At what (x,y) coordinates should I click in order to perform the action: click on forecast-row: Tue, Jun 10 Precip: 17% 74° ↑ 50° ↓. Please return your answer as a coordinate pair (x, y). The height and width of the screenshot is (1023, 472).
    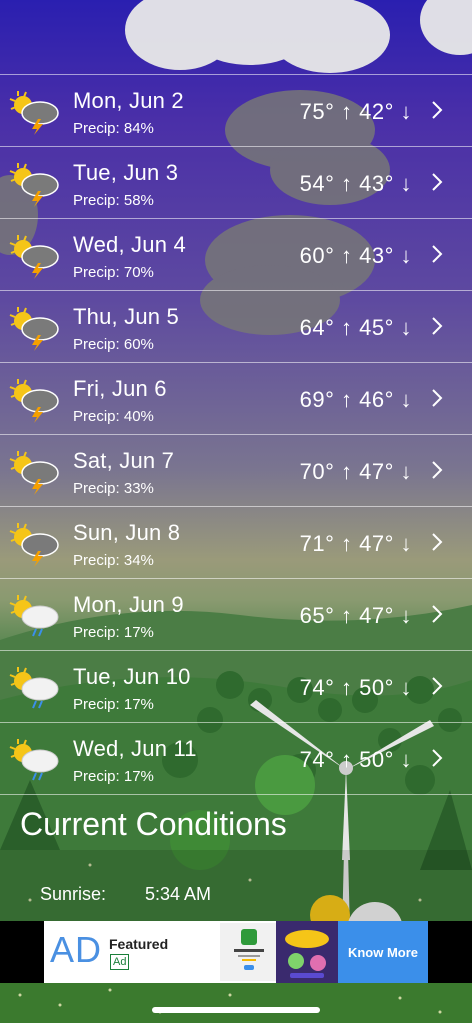
    Looking at the image, I should click on (236, 686).